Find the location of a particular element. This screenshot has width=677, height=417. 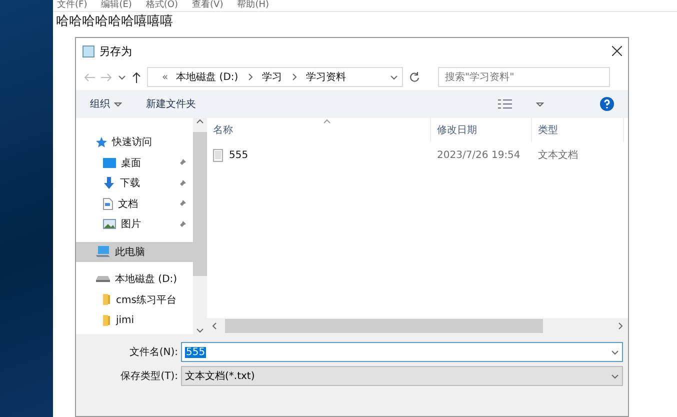

text-file-icon is located at coordinates (218, 155).